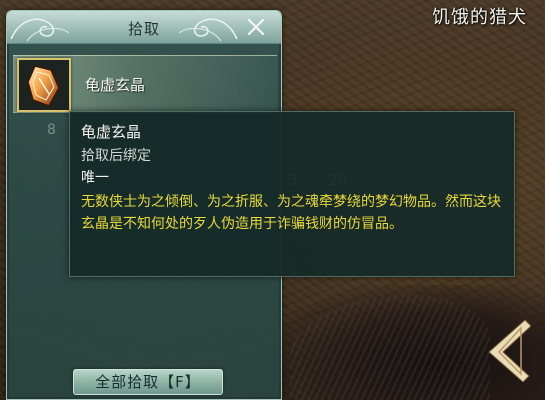 This screenshot has height=400, width=545. I want to click on loot-window-title: 拾取, so click(143, 29).